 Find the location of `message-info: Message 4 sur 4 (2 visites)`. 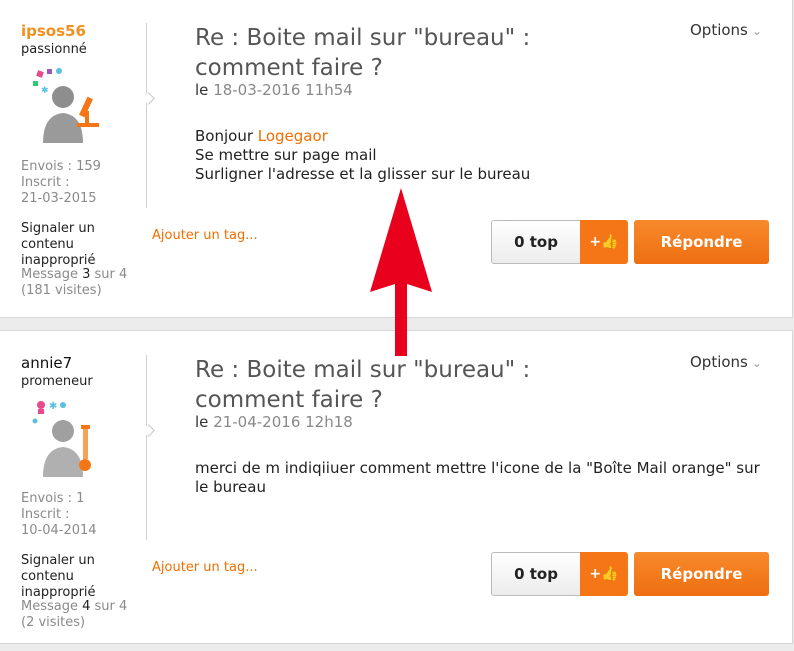

message-info: Message 4 sur 4 (2 visites) is located at coordinates (74, 614).